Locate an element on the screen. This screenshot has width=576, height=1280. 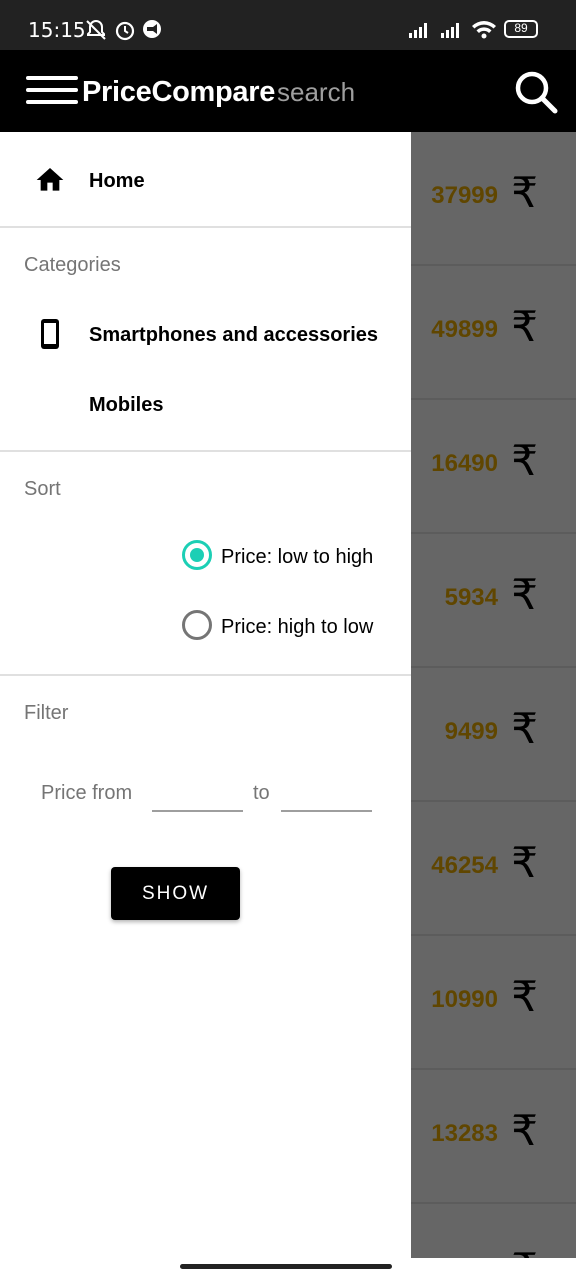
search-icon is located at coordinates (536, 92).